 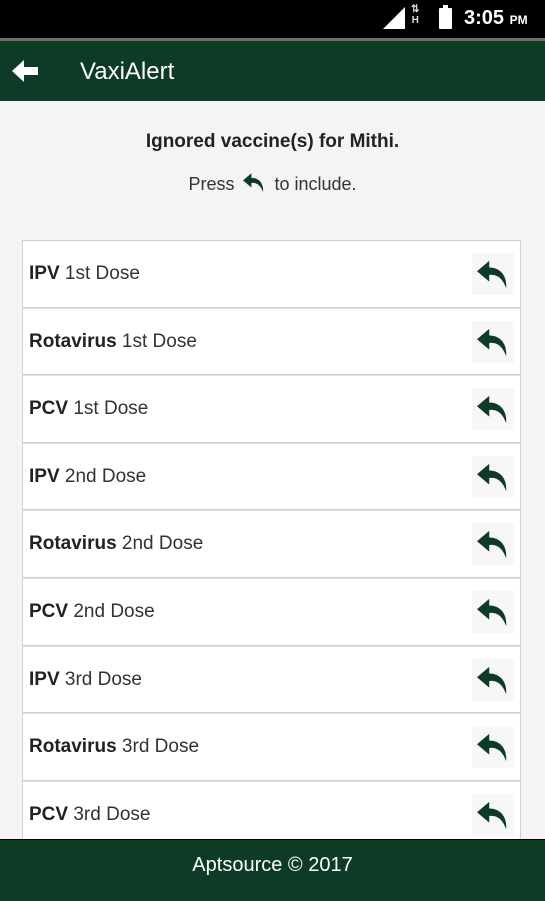 What do you see at coordinates (272, 141) in the screenshot?
I see `page-heading: Ignored vaccine(s) for Mithi.` at bounding box center [272, 141].